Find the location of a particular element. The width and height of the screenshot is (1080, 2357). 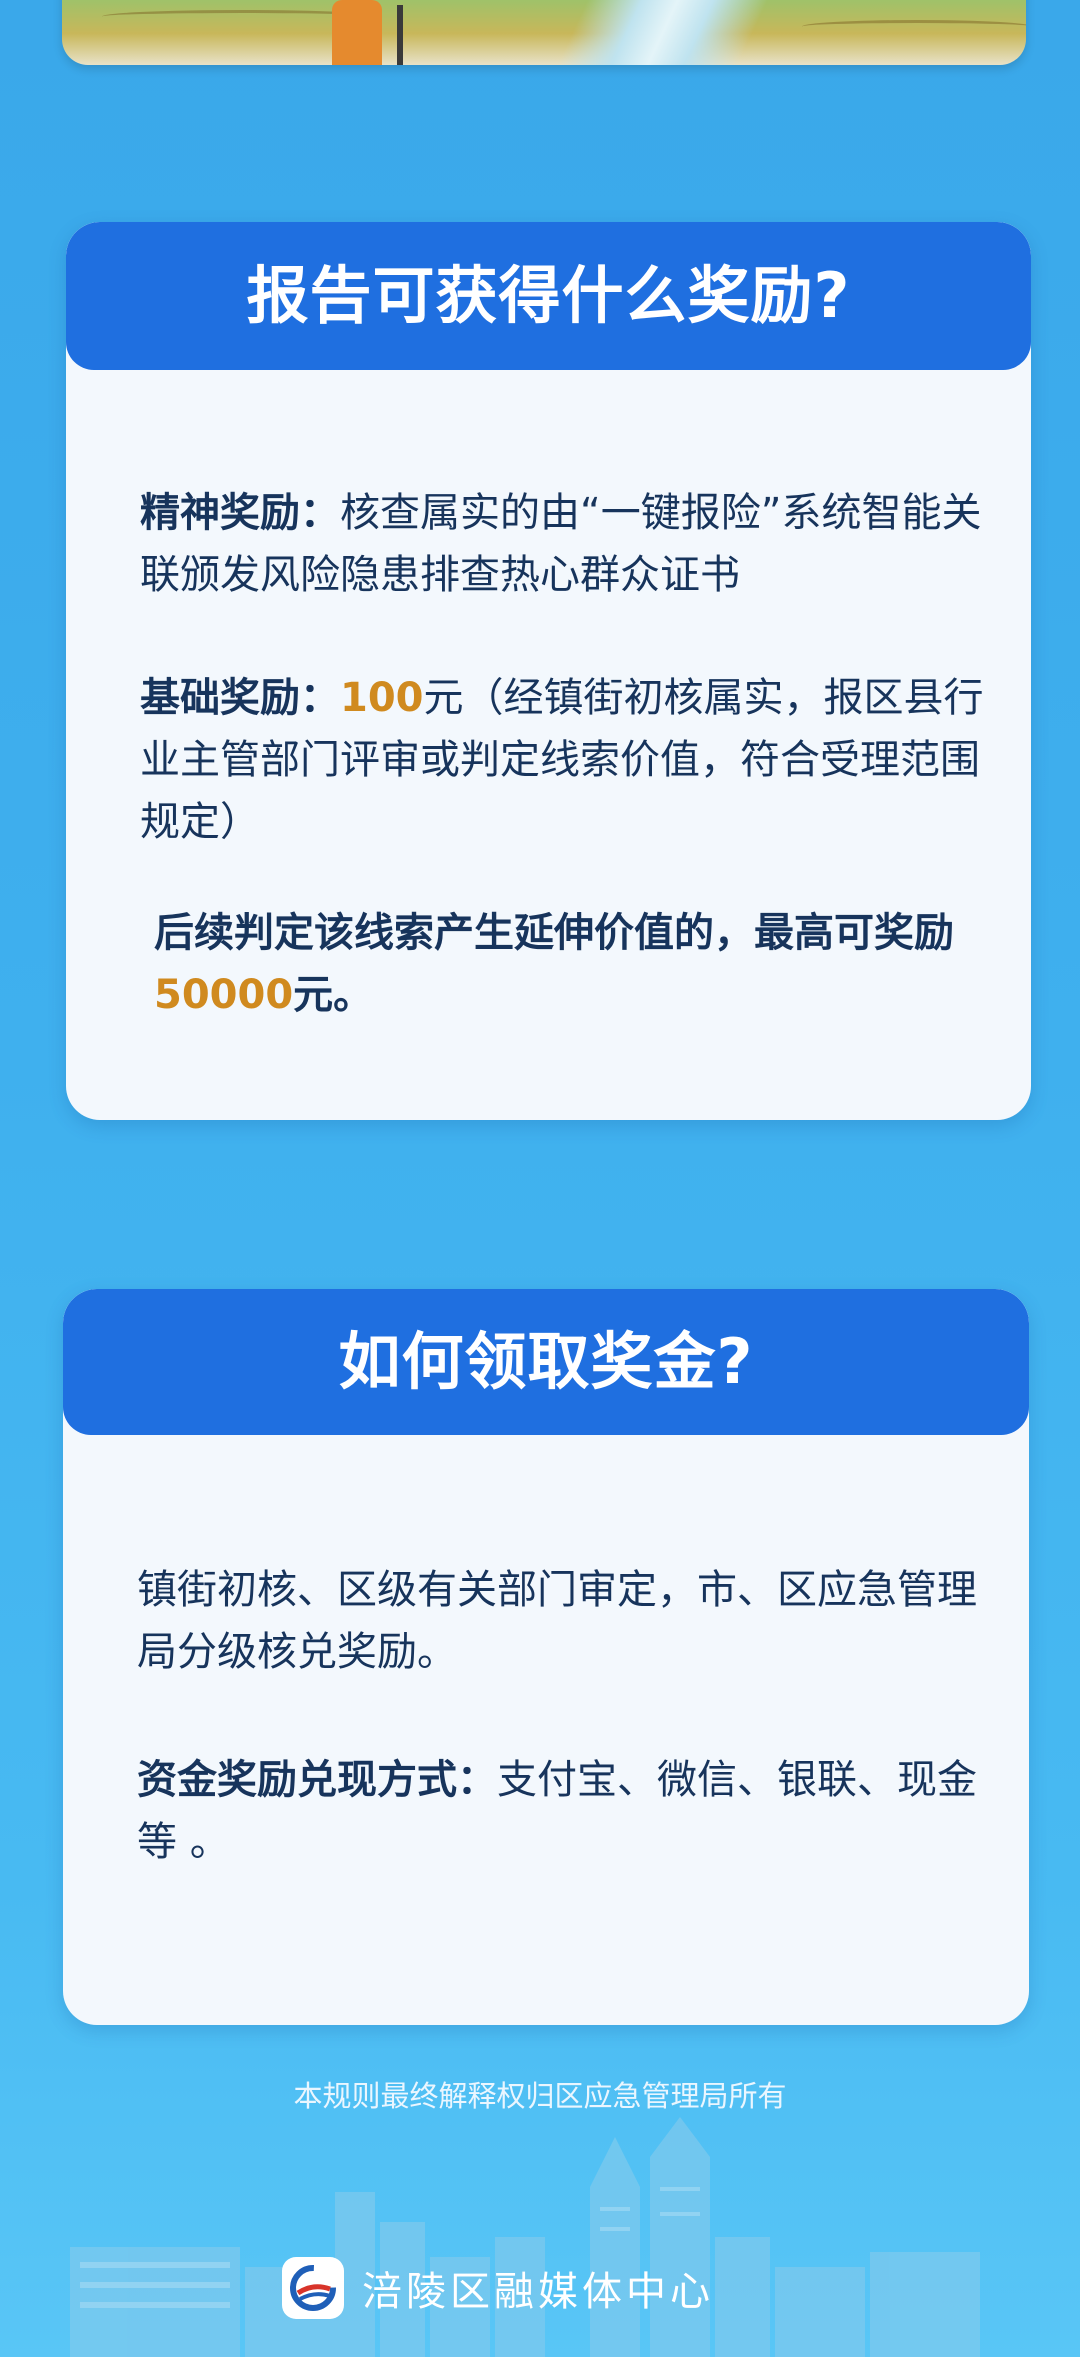

extended-reward-suffix: 元。 is located at coordinates (333, 995).